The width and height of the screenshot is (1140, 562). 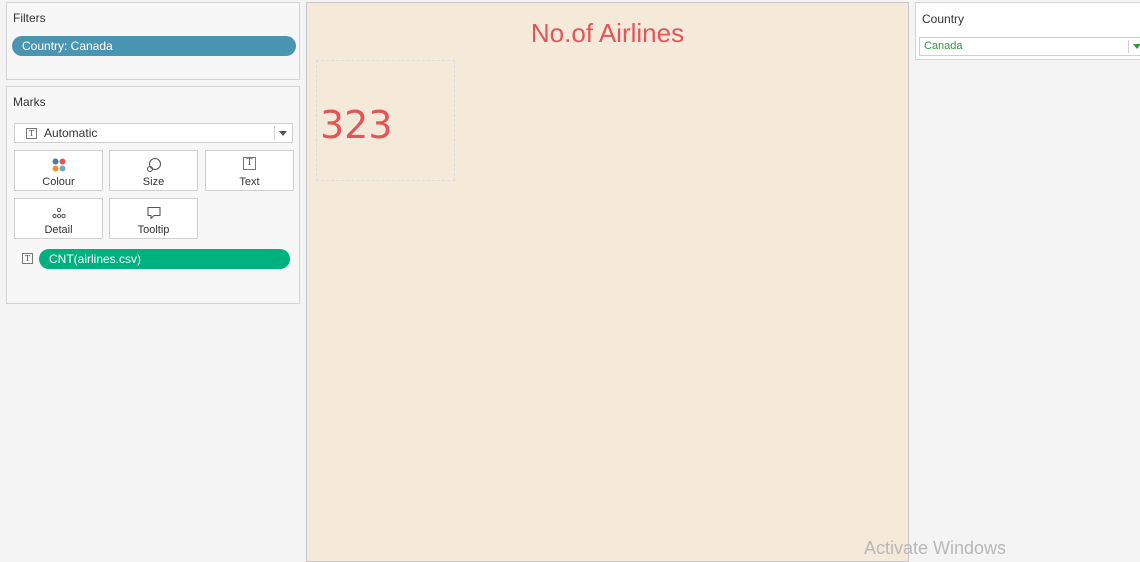 I want to click on sheet-title: No.of Airlines, so click(x=607, y=33).